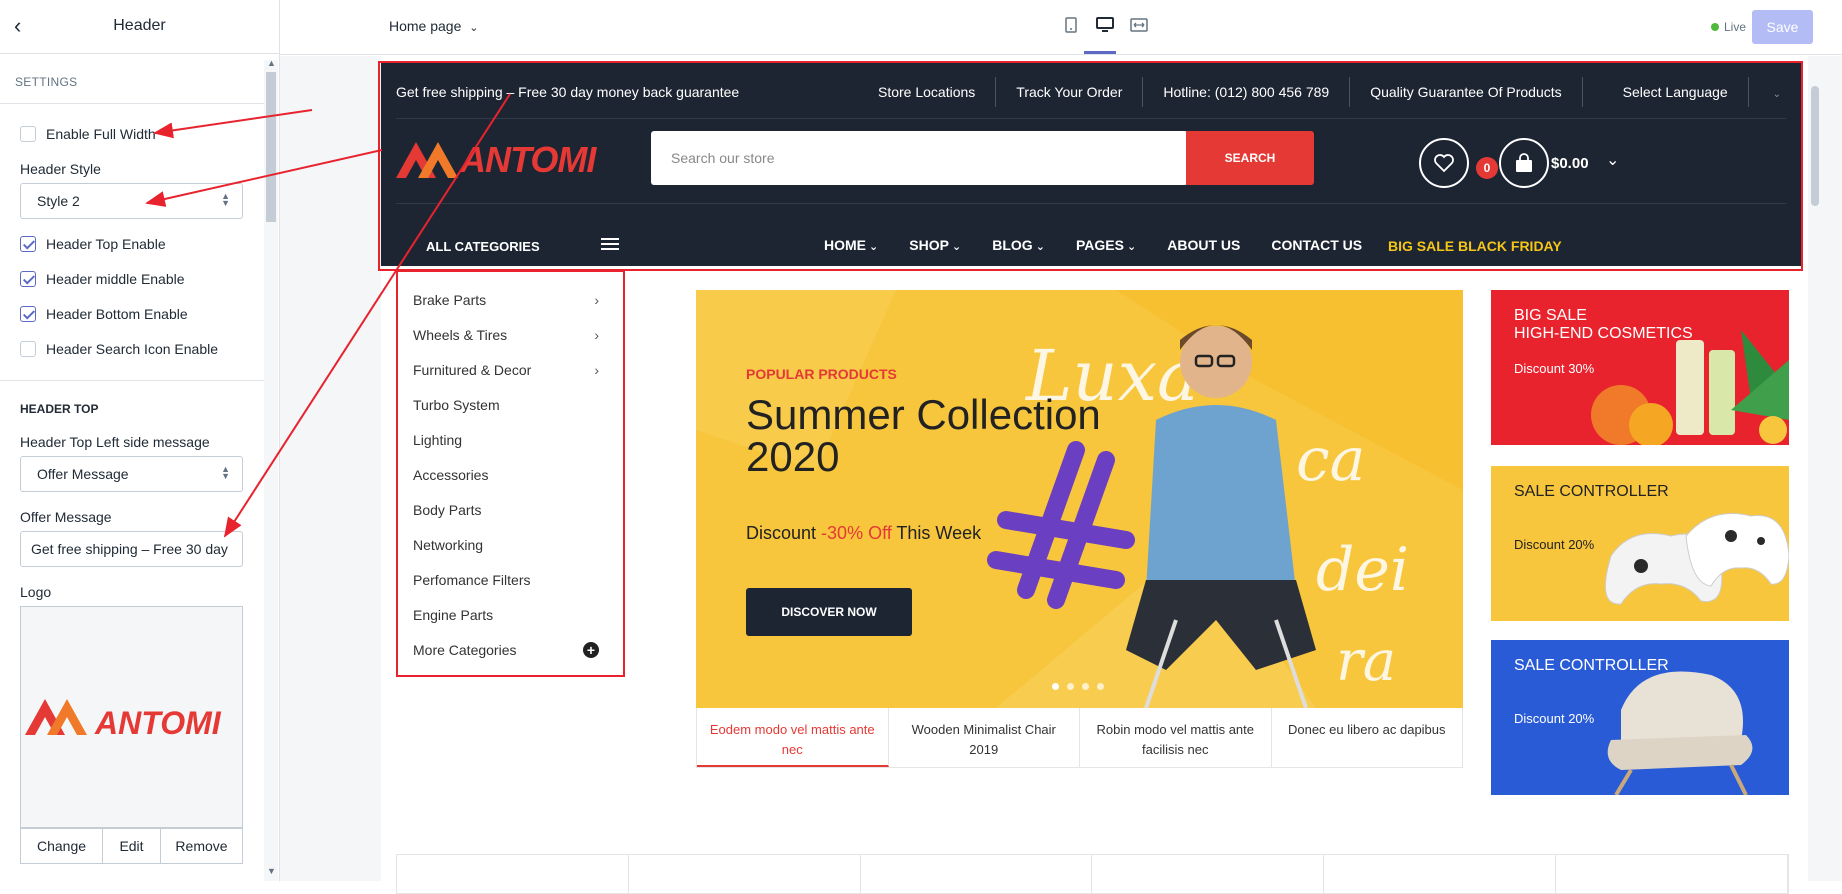  What do you see at coordinates (106, 244) in the screenshot?
I see `checkbox-label: Header Top Enable` at bounding box center [106, 244].